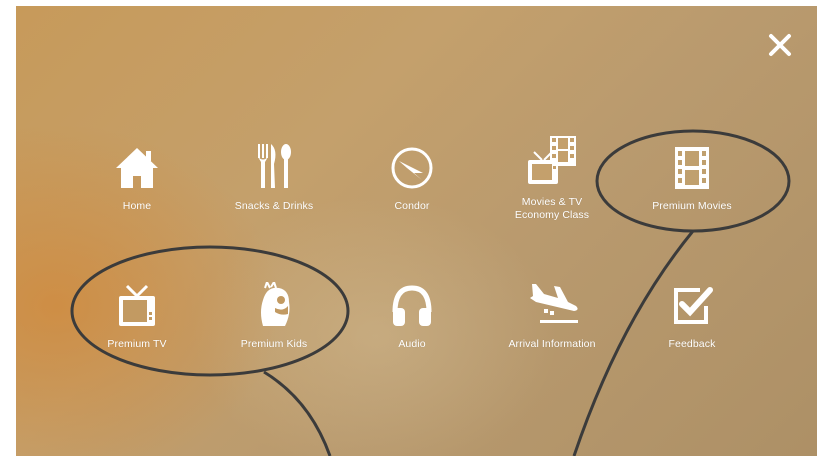  I want to click on tv-film-icon, so click(552, 160).